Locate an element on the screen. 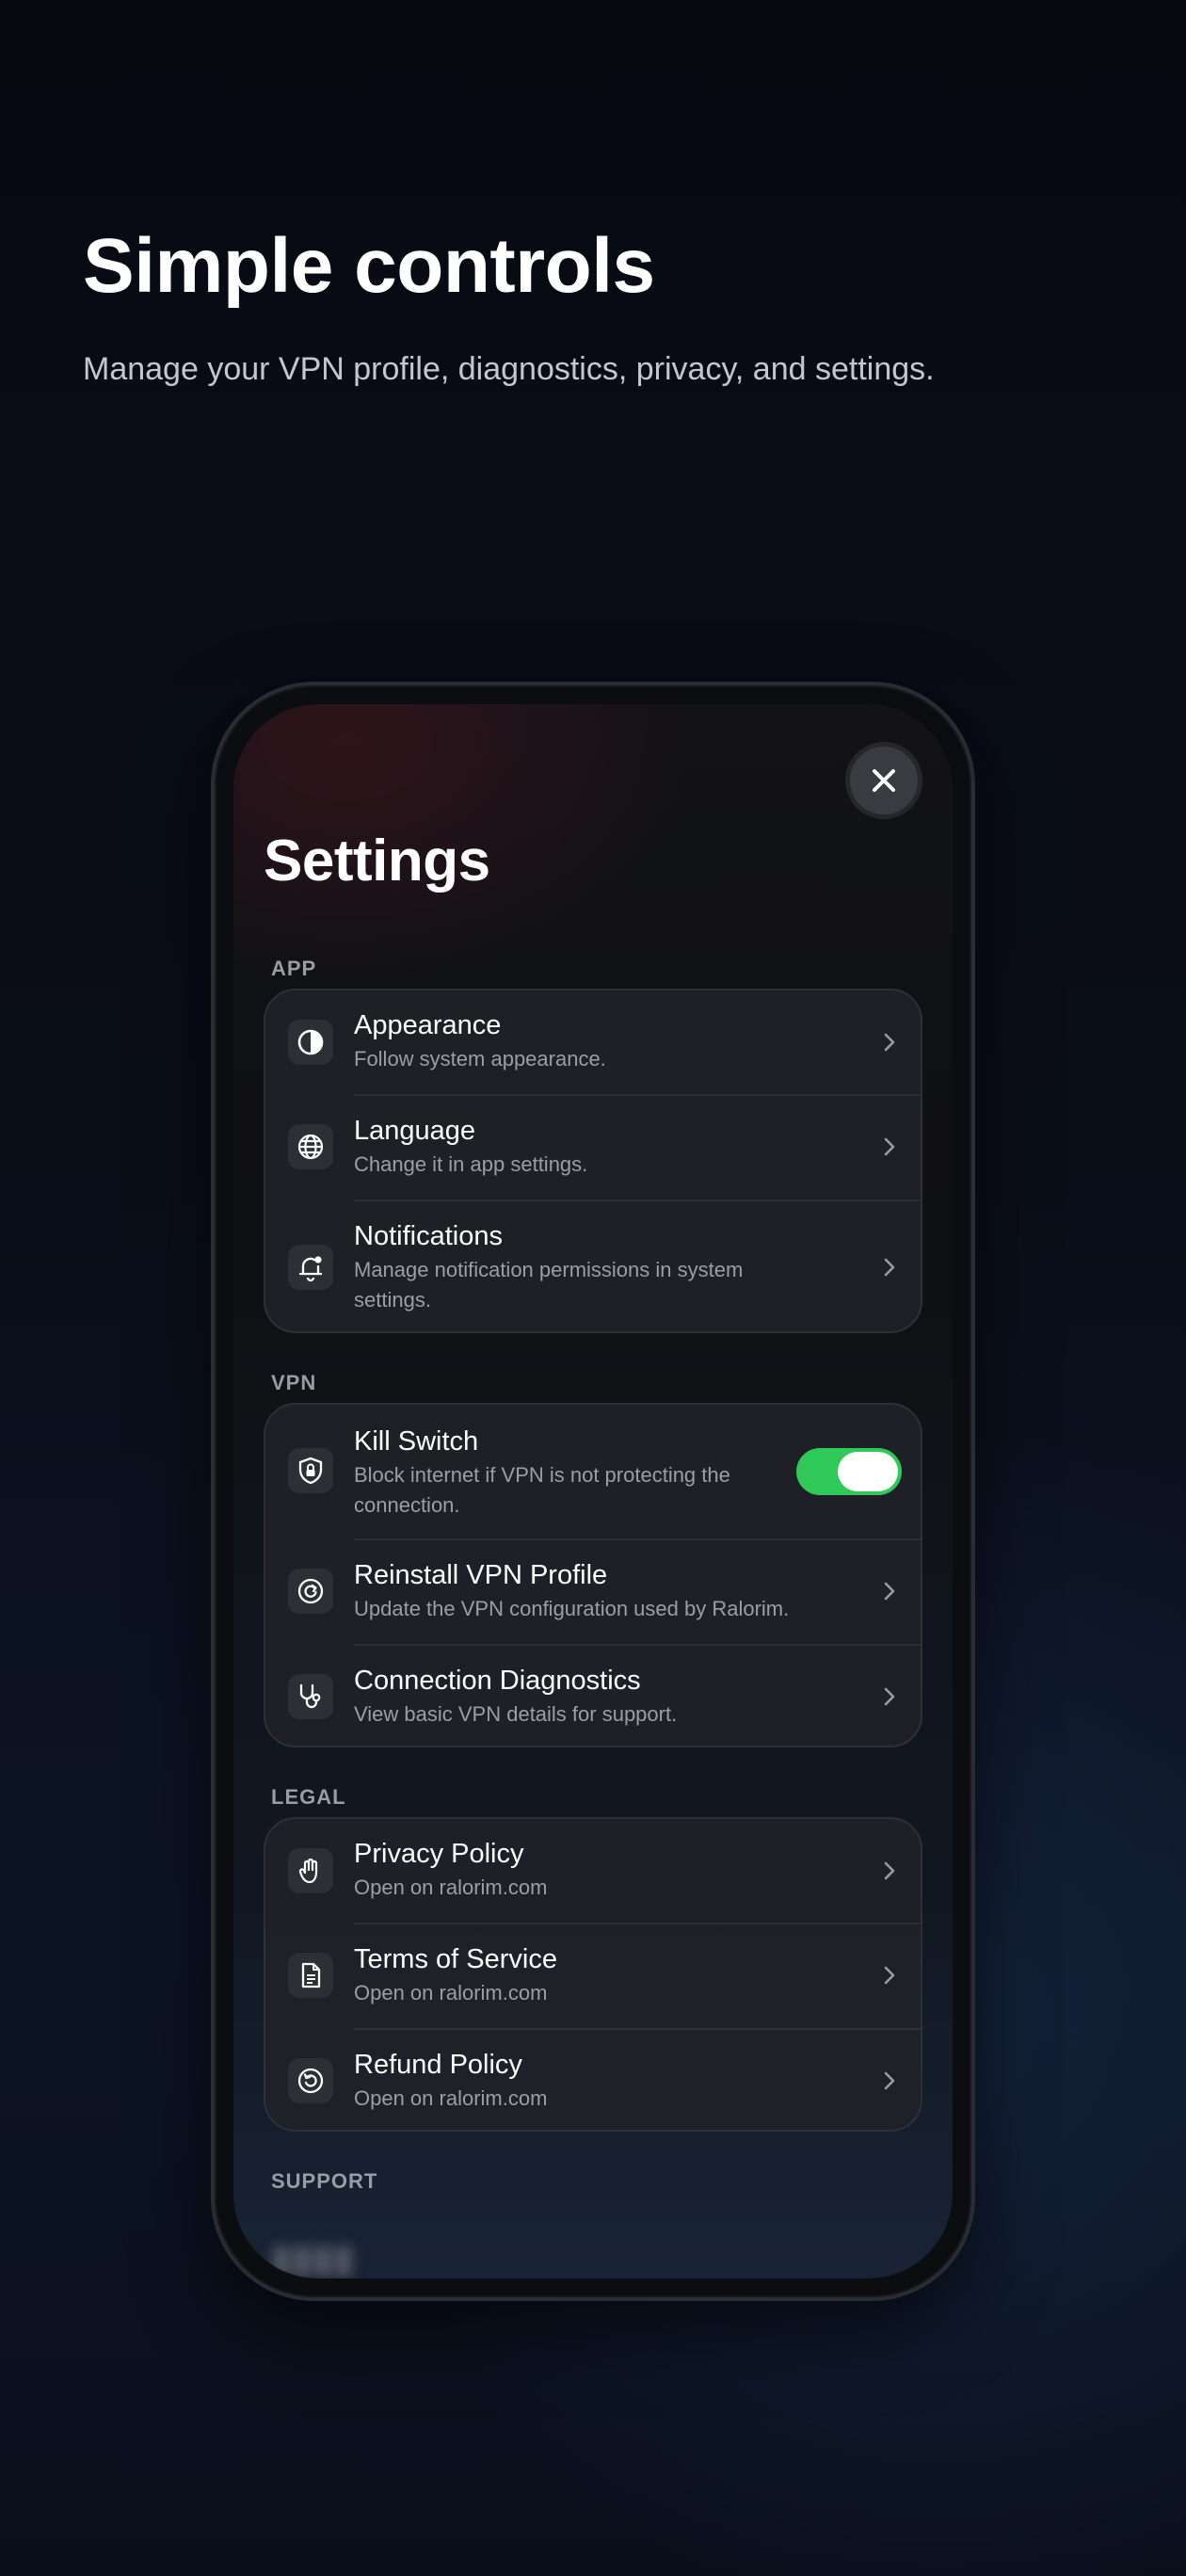 The height and width of the screenshot is (2576, 1186). settings-row-terms: Terms of Service Open on ralorim.com is located at coordinates (593, 1975).